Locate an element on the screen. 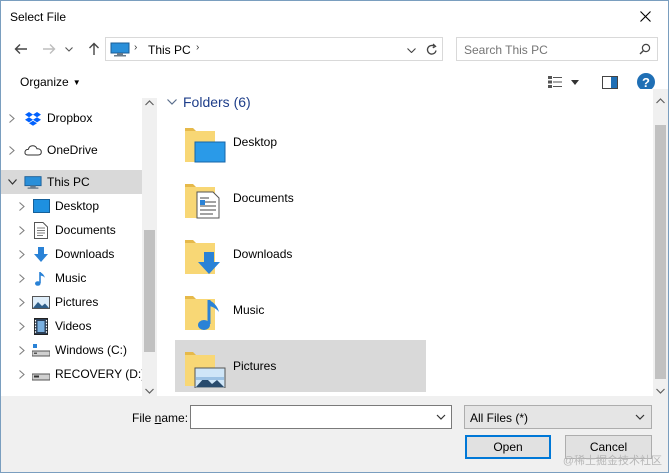  help-icon: ? is located at coordinates (646, 82).